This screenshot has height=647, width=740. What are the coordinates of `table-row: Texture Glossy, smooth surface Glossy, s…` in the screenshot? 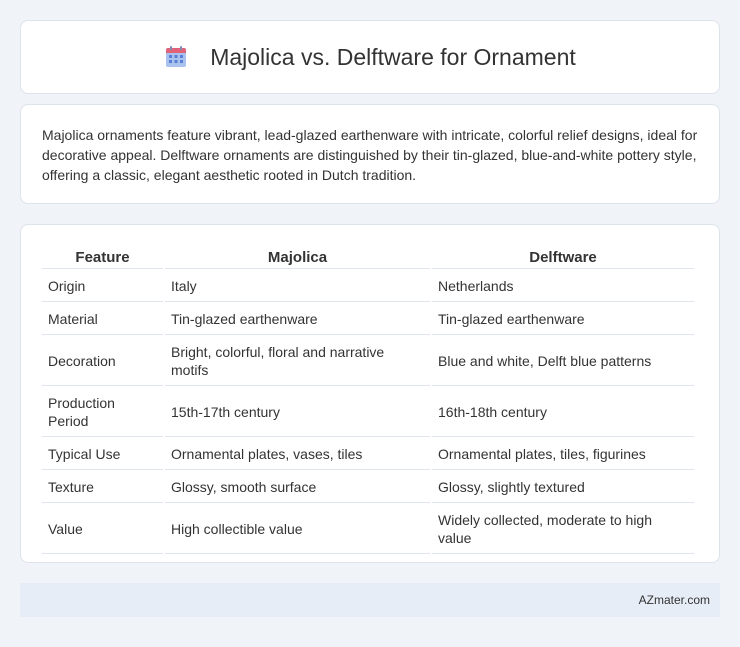 It's located at (368, 487).